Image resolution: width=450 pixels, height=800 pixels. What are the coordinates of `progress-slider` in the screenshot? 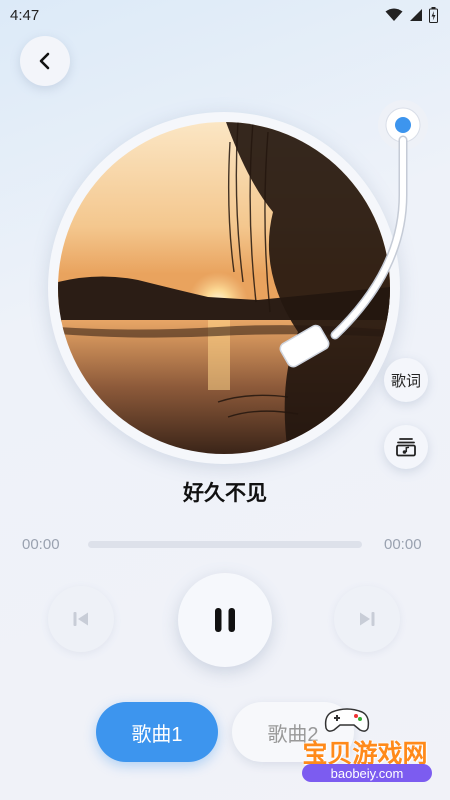 It's located at (225, 544).